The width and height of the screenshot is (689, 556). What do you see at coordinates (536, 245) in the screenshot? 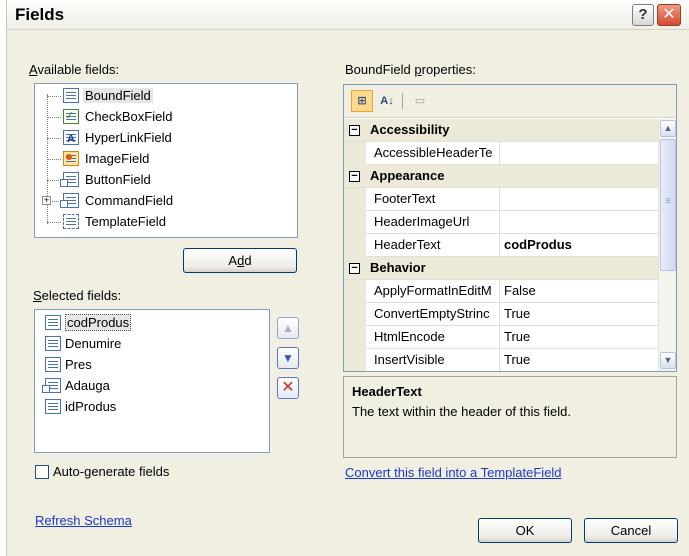
I see `property-value: codProdus` at bounding box center [536, 245].